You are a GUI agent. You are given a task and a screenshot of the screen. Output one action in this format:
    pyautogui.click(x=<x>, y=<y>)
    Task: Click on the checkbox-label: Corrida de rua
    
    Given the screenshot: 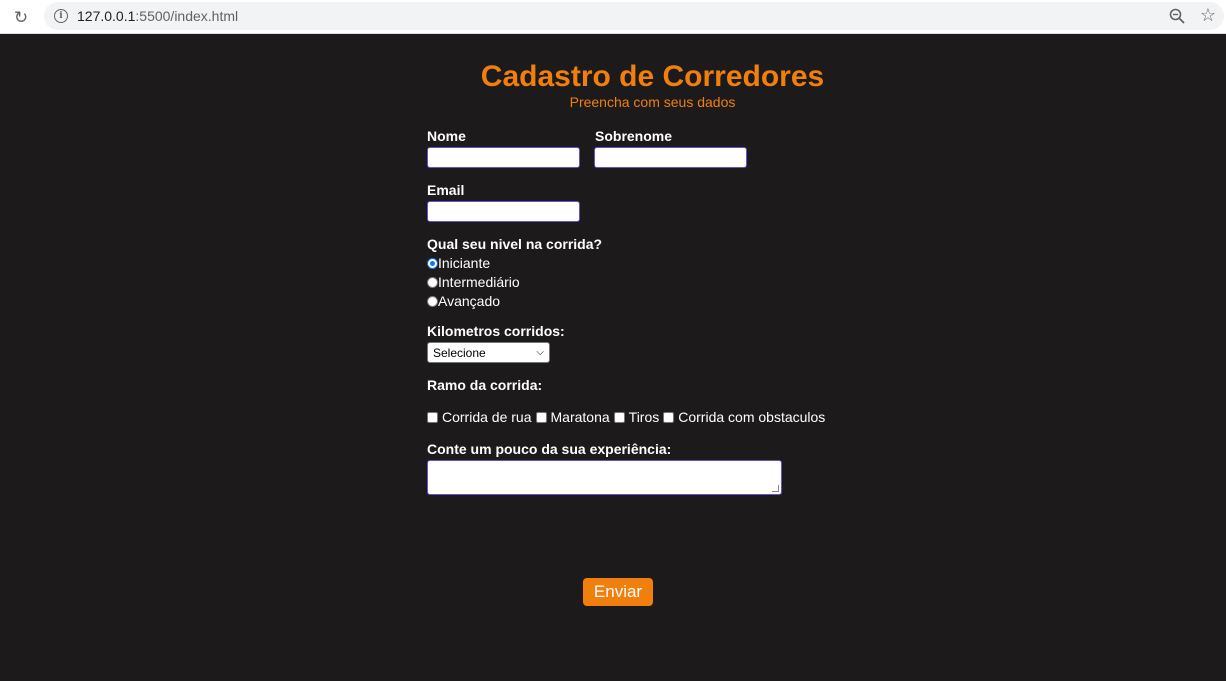 What is the action you would take?
    pyautogui.click(x=487, y=417)
    